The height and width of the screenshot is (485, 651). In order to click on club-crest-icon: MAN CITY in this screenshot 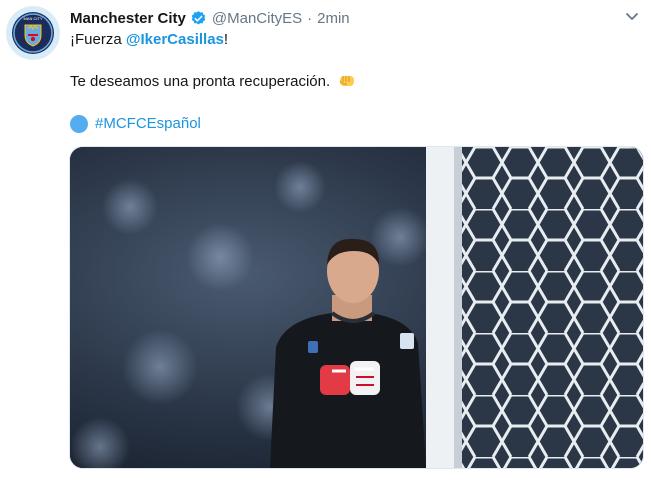, I will do `click(33, 33)`.